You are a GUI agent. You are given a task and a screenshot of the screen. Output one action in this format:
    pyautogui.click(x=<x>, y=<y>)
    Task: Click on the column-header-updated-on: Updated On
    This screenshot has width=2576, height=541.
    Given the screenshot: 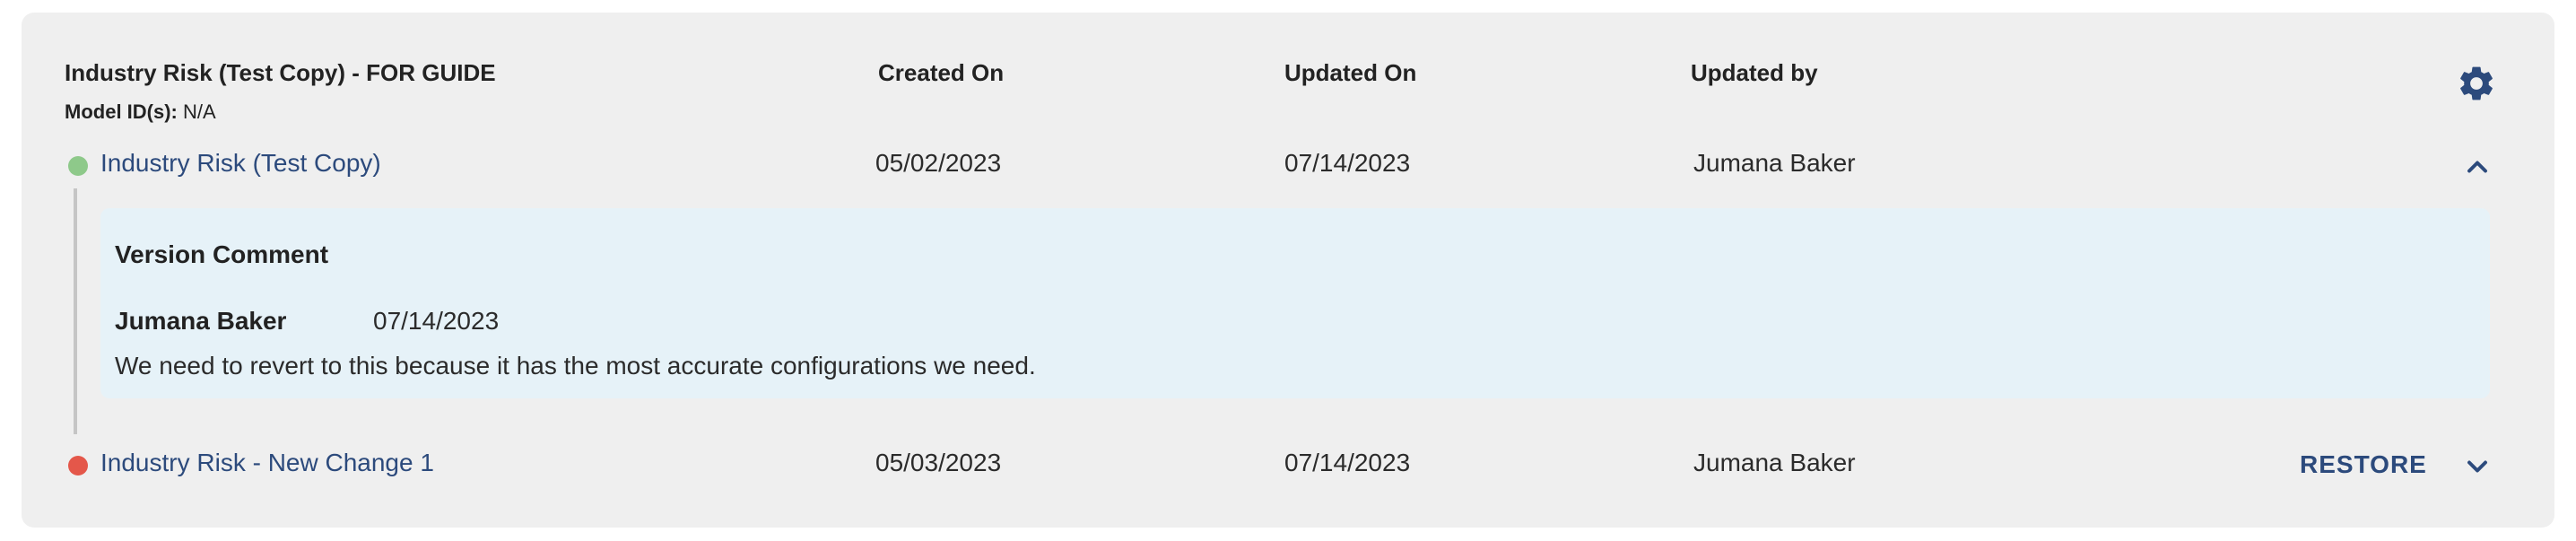 What is the action you would take?
    pyautogui.click(x=1350, y=72)
    